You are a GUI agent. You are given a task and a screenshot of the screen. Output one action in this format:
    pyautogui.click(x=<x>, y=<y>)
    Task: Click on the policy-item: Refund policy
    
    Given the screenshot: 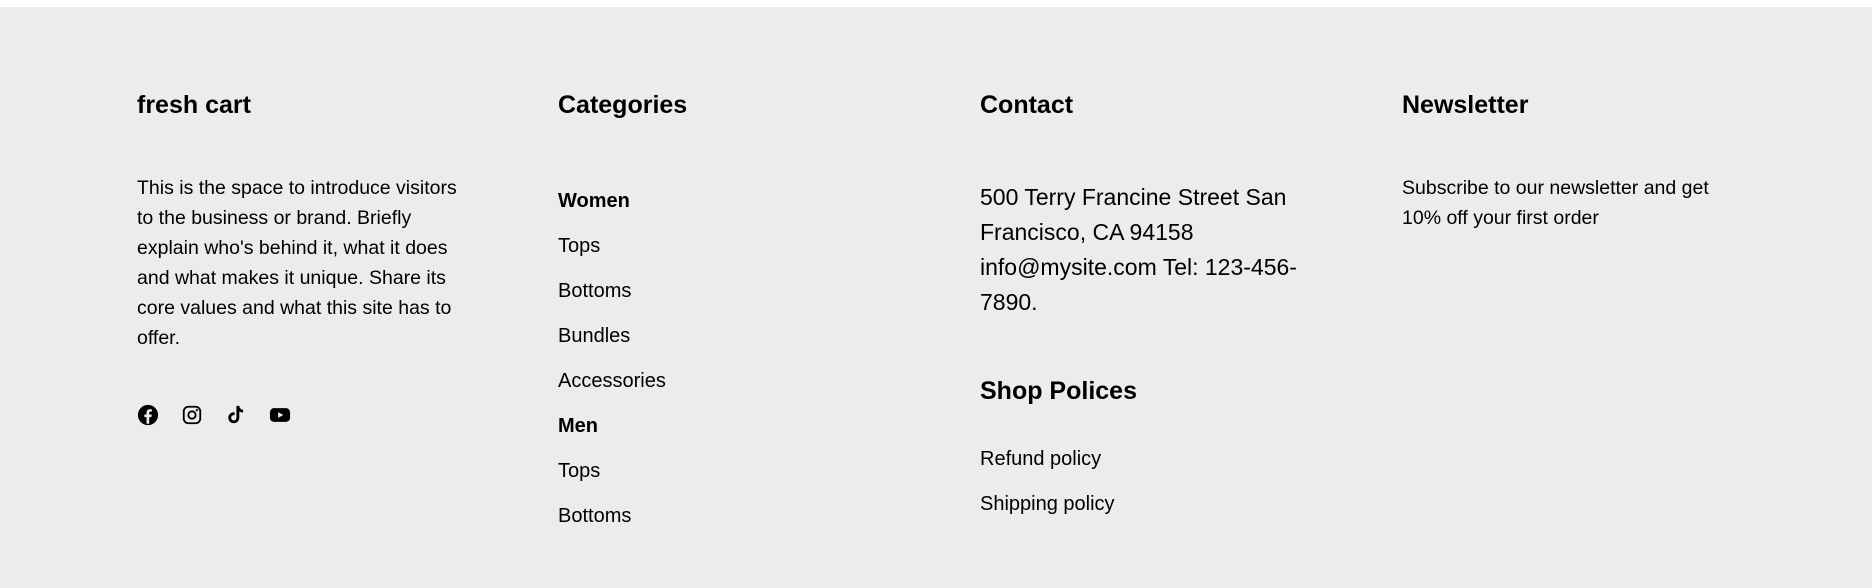 What is the action you would take?
    pyautogui.click(x=1047, y=459)
    